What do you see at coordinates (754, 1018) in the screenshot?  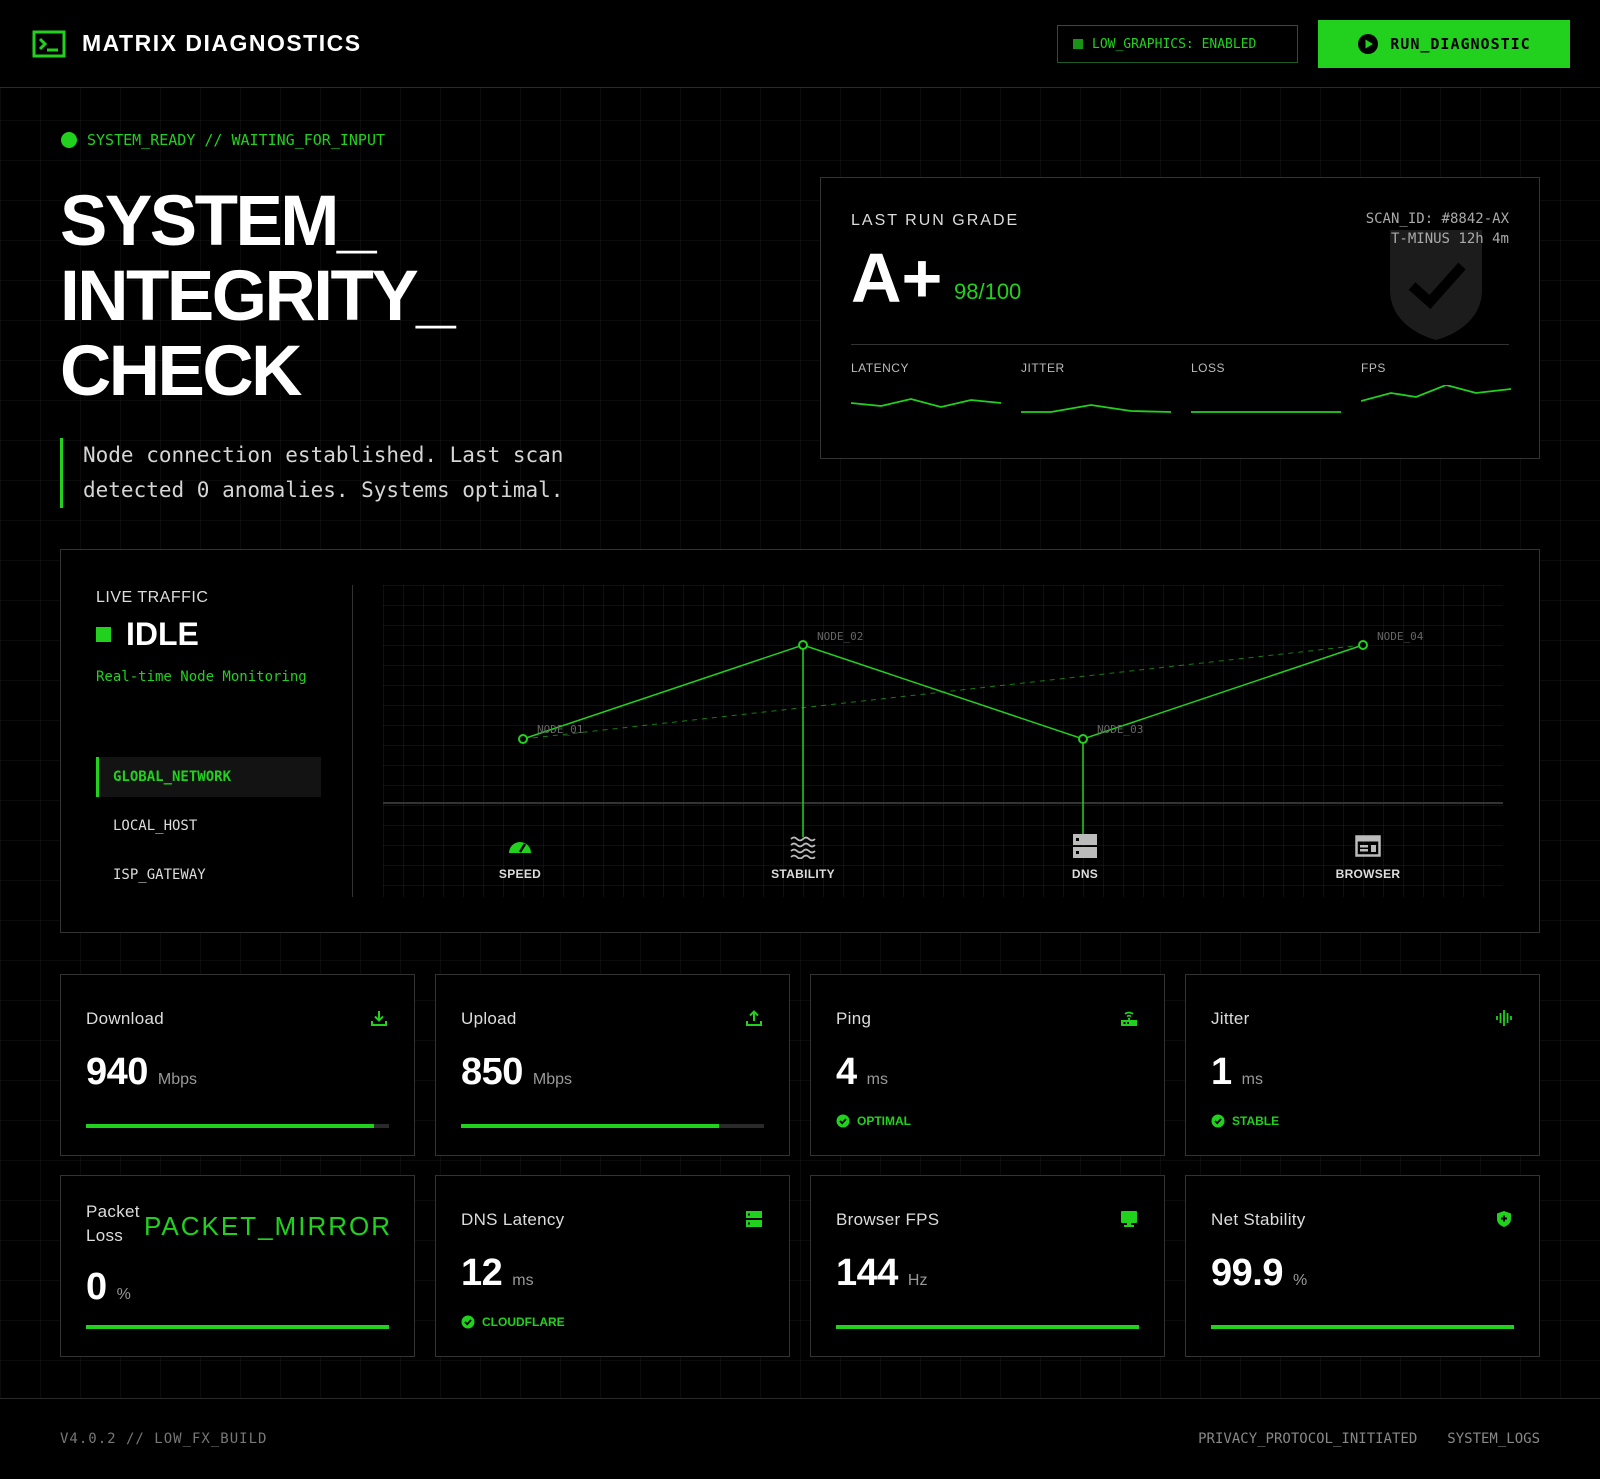 I see `upload-icon` at bounding box center [754, 1018].